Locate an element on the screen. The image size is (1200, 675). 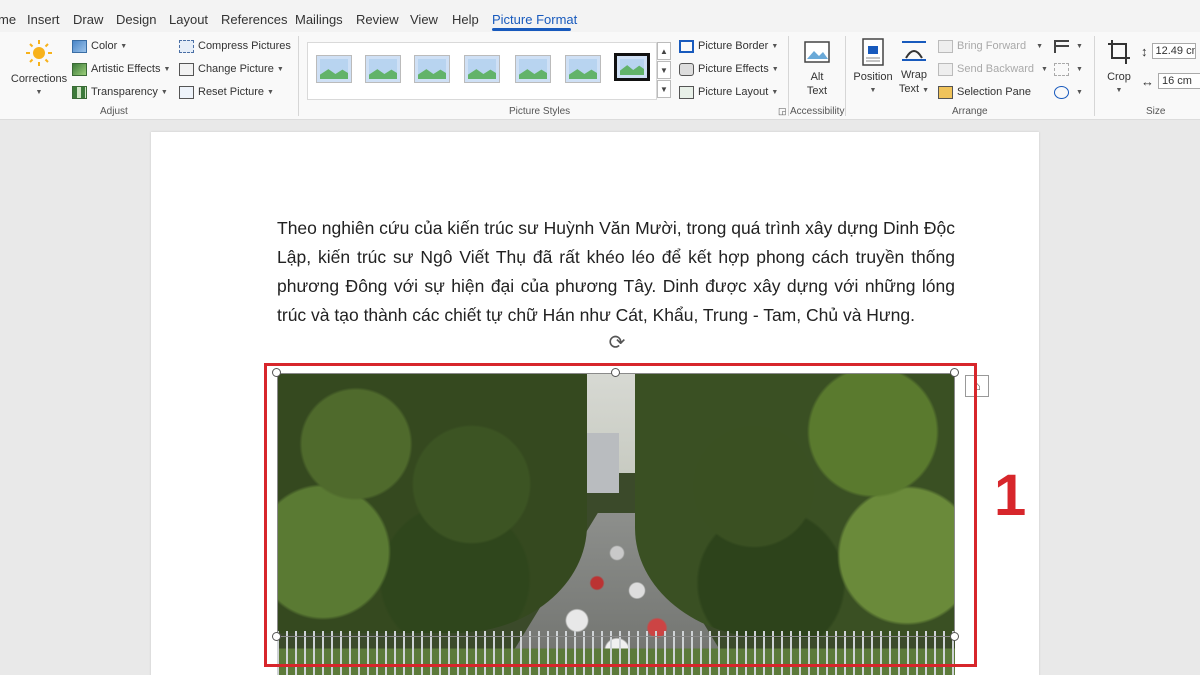
tab-design: Design is located at coordinates (136, 19).